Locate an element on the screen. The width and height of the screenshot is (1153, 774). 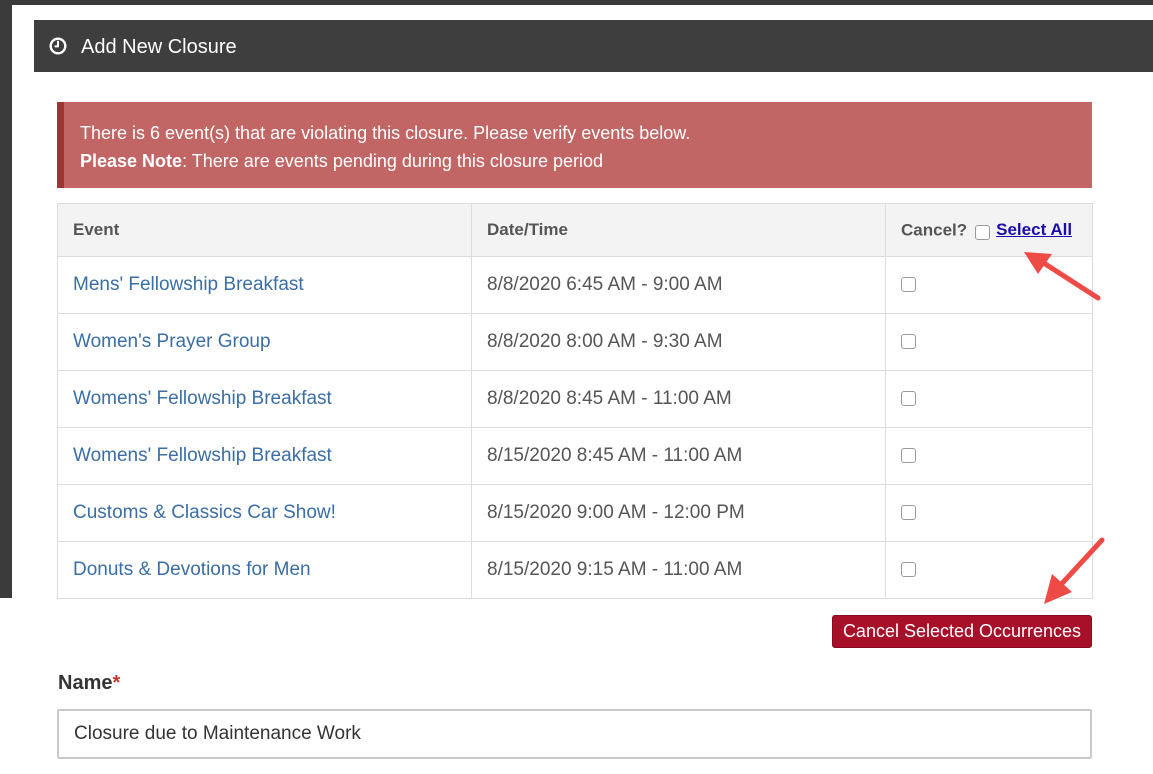
required-marker: * is located at coordinates (116, 683).